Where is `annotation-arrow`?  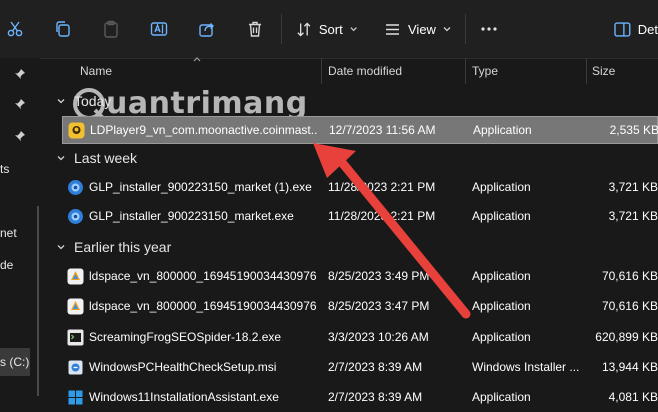
annotation-arrow is located at coordinates (392, 231).